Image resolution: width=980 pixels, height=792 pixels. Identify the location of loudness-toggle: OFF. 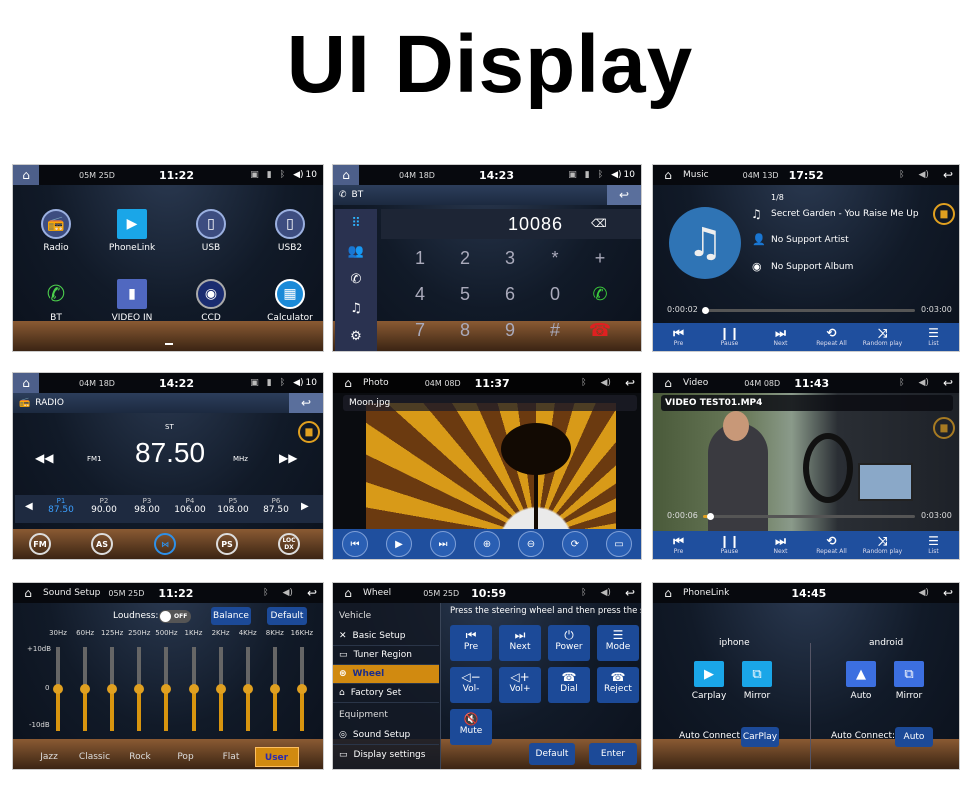
(175, 616).